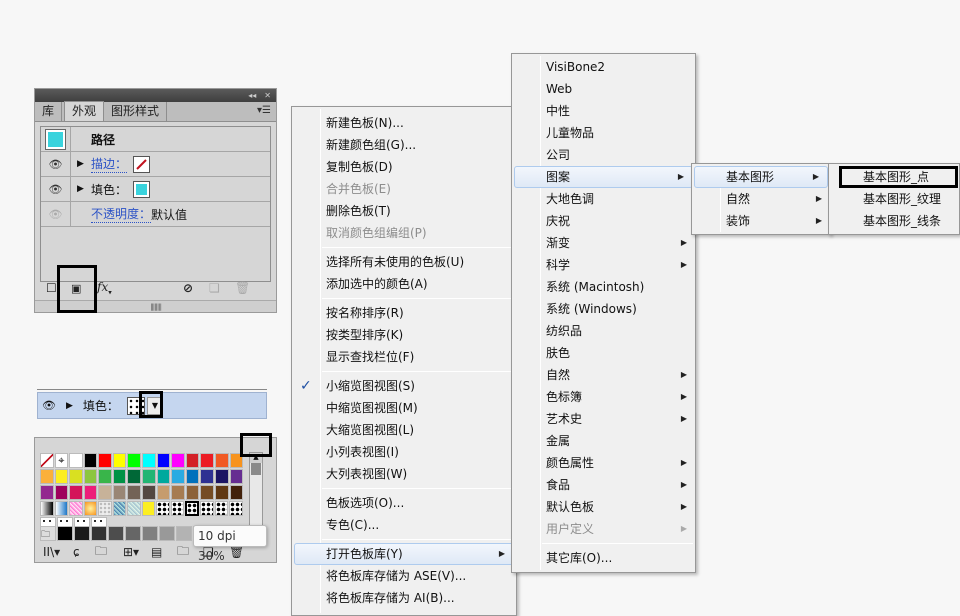  Describe the element at coordinates (264, 110) in the screenshot. I see `panel-menu-icon: ▾☰` at that location.